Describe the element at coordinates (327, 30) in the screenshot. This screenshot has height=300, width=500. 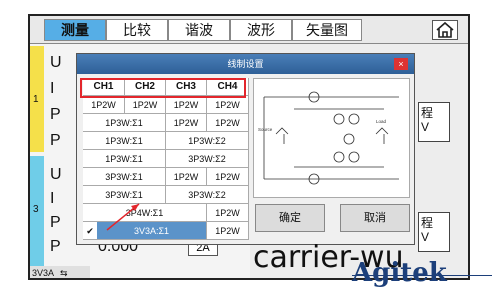
I see `tab-vector: 矢量图` at that location.